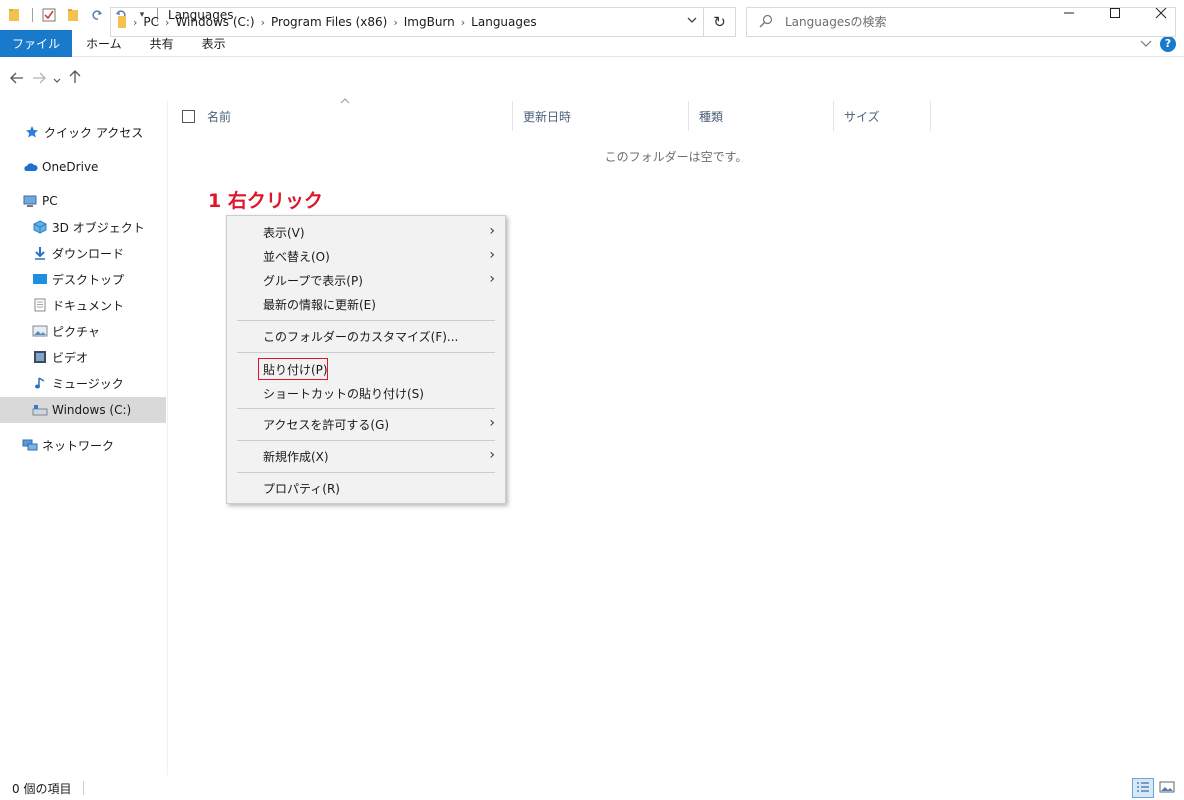 The image size is (1184, 800). I want to click on cloud-icon, so click(30, 167).